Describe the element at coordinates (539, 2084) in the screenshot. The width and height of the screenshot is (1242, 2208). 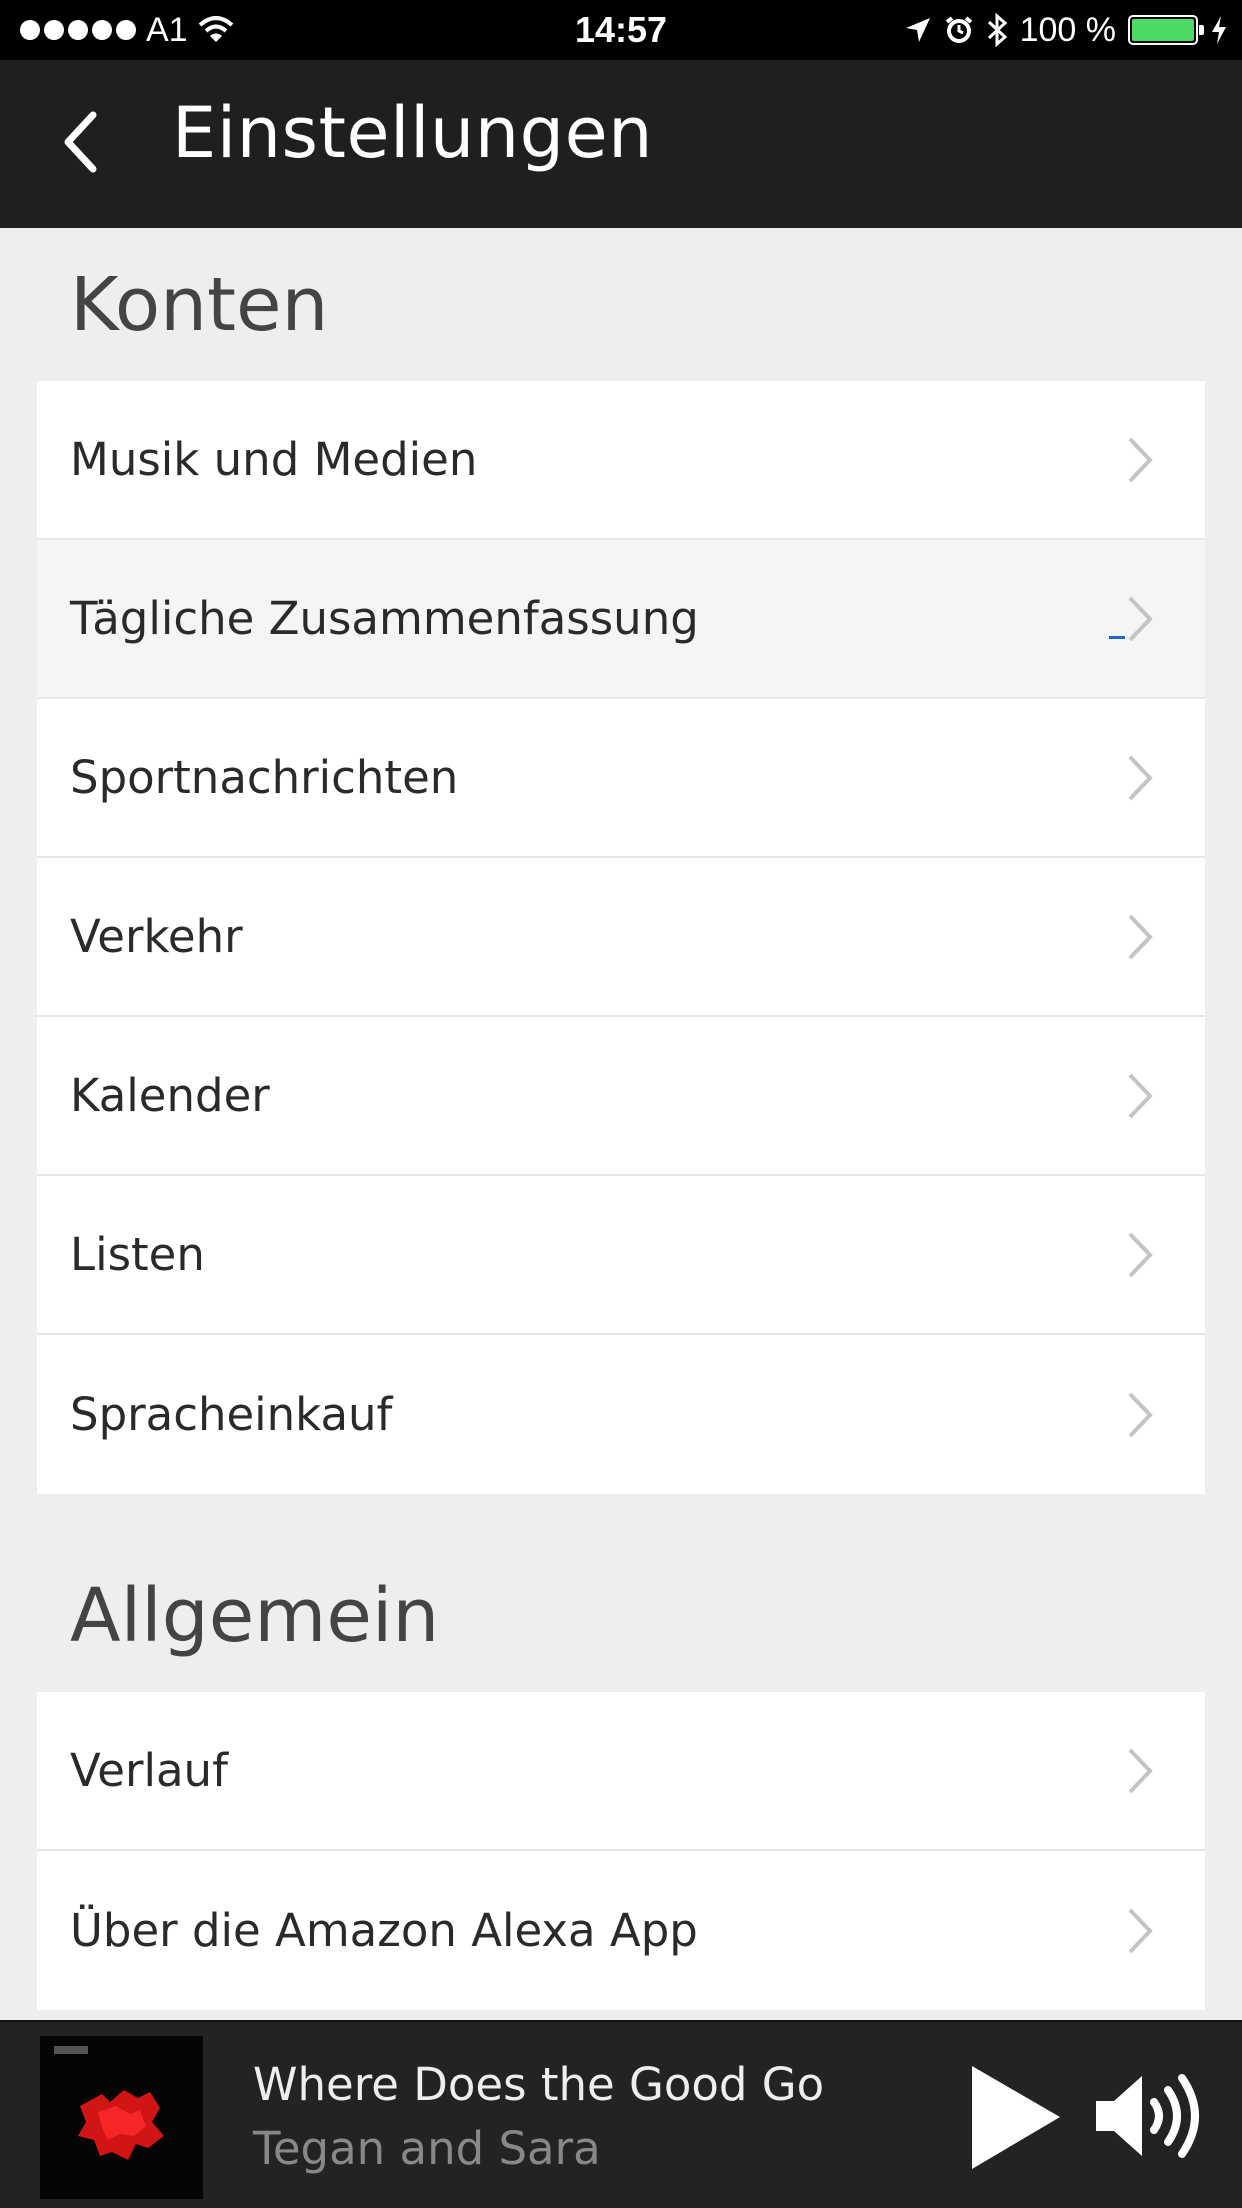
I see `track-title: Where Does the Good Go` at that location.